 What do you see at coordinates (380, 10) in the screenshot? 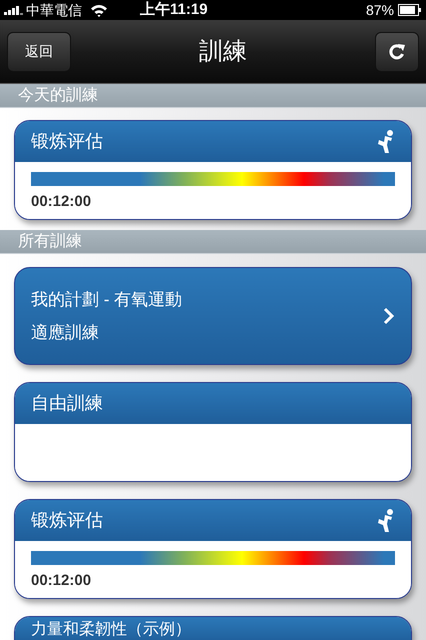
I see `battery-percent: 87%` at bounding box center [380, 10].